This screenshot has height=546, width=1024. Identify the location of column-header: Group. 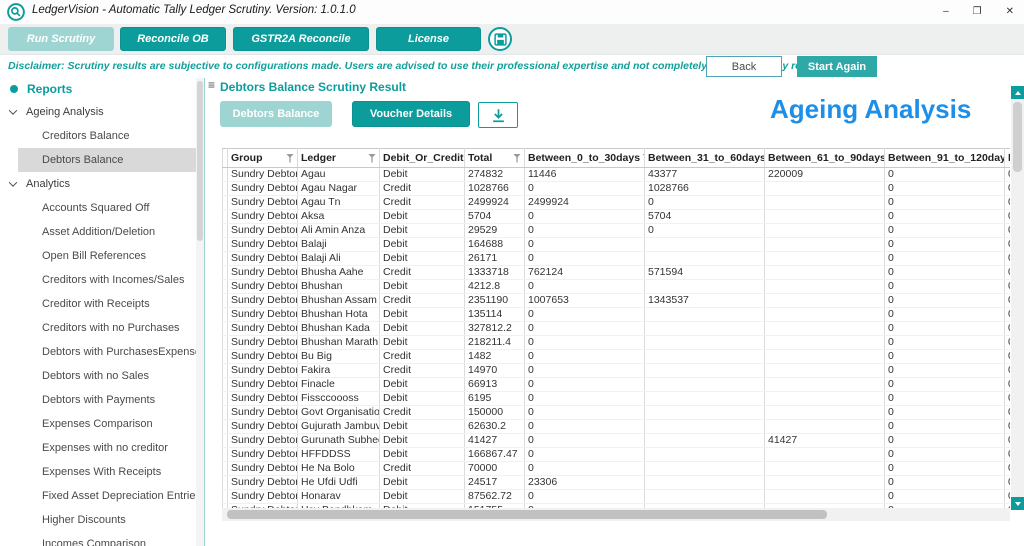
(262, 158).